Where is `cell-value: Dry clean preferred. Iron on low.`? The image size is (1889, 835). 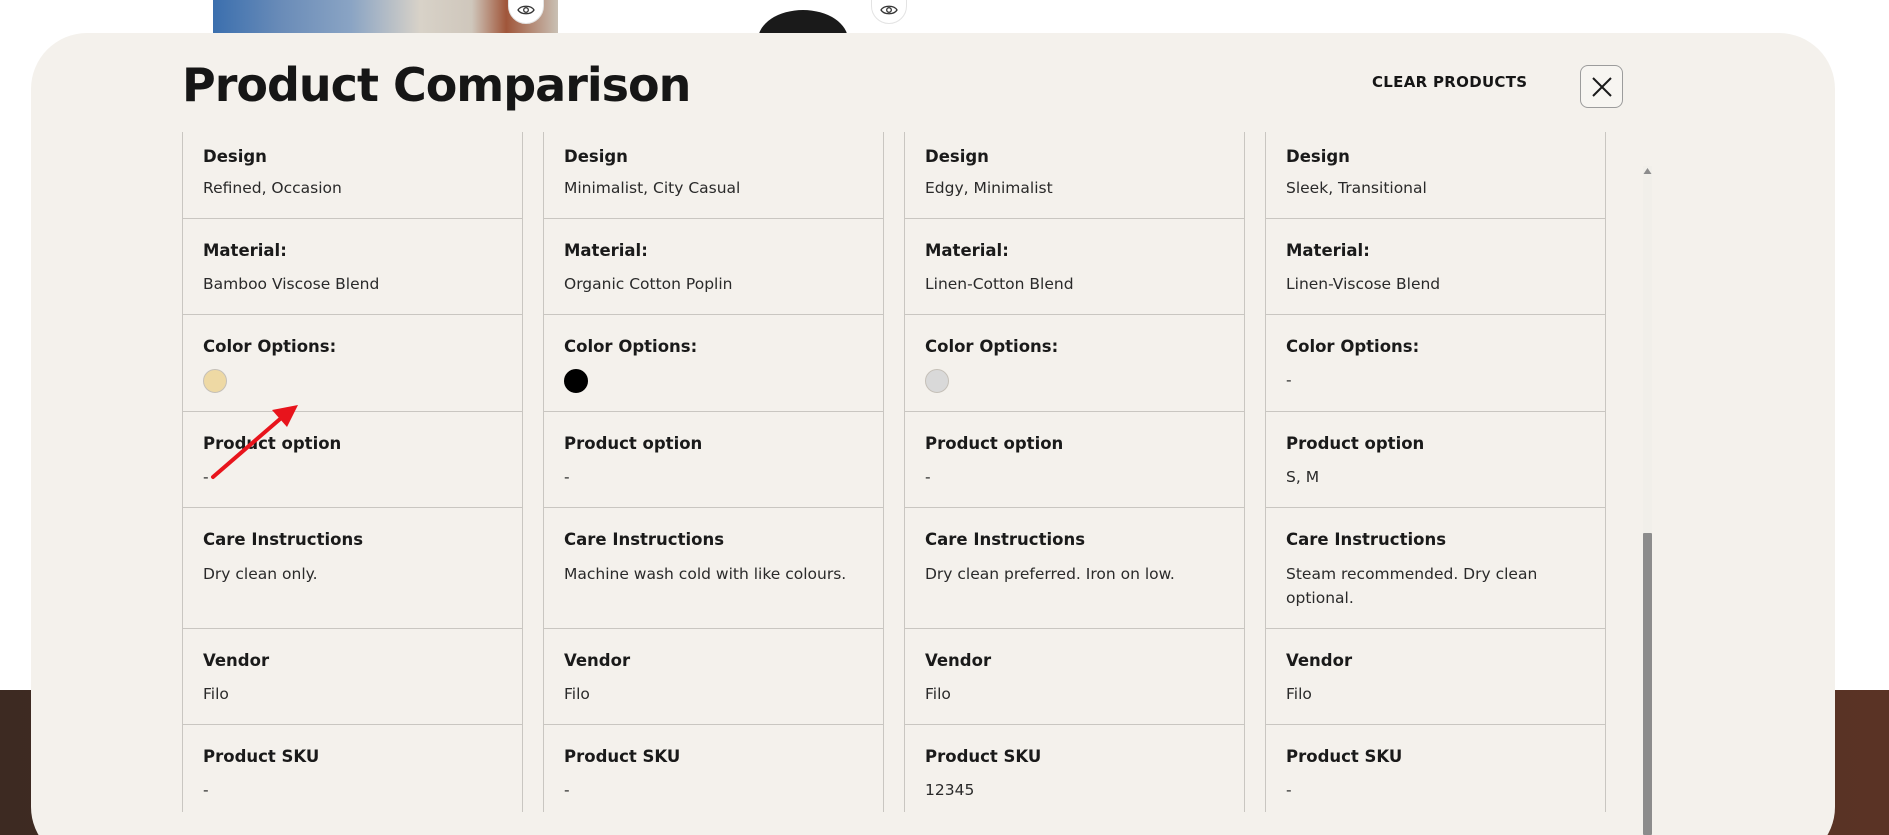 cell-value: Dry clean preferred. Iron on low. is located at coordinates (1050, 574).